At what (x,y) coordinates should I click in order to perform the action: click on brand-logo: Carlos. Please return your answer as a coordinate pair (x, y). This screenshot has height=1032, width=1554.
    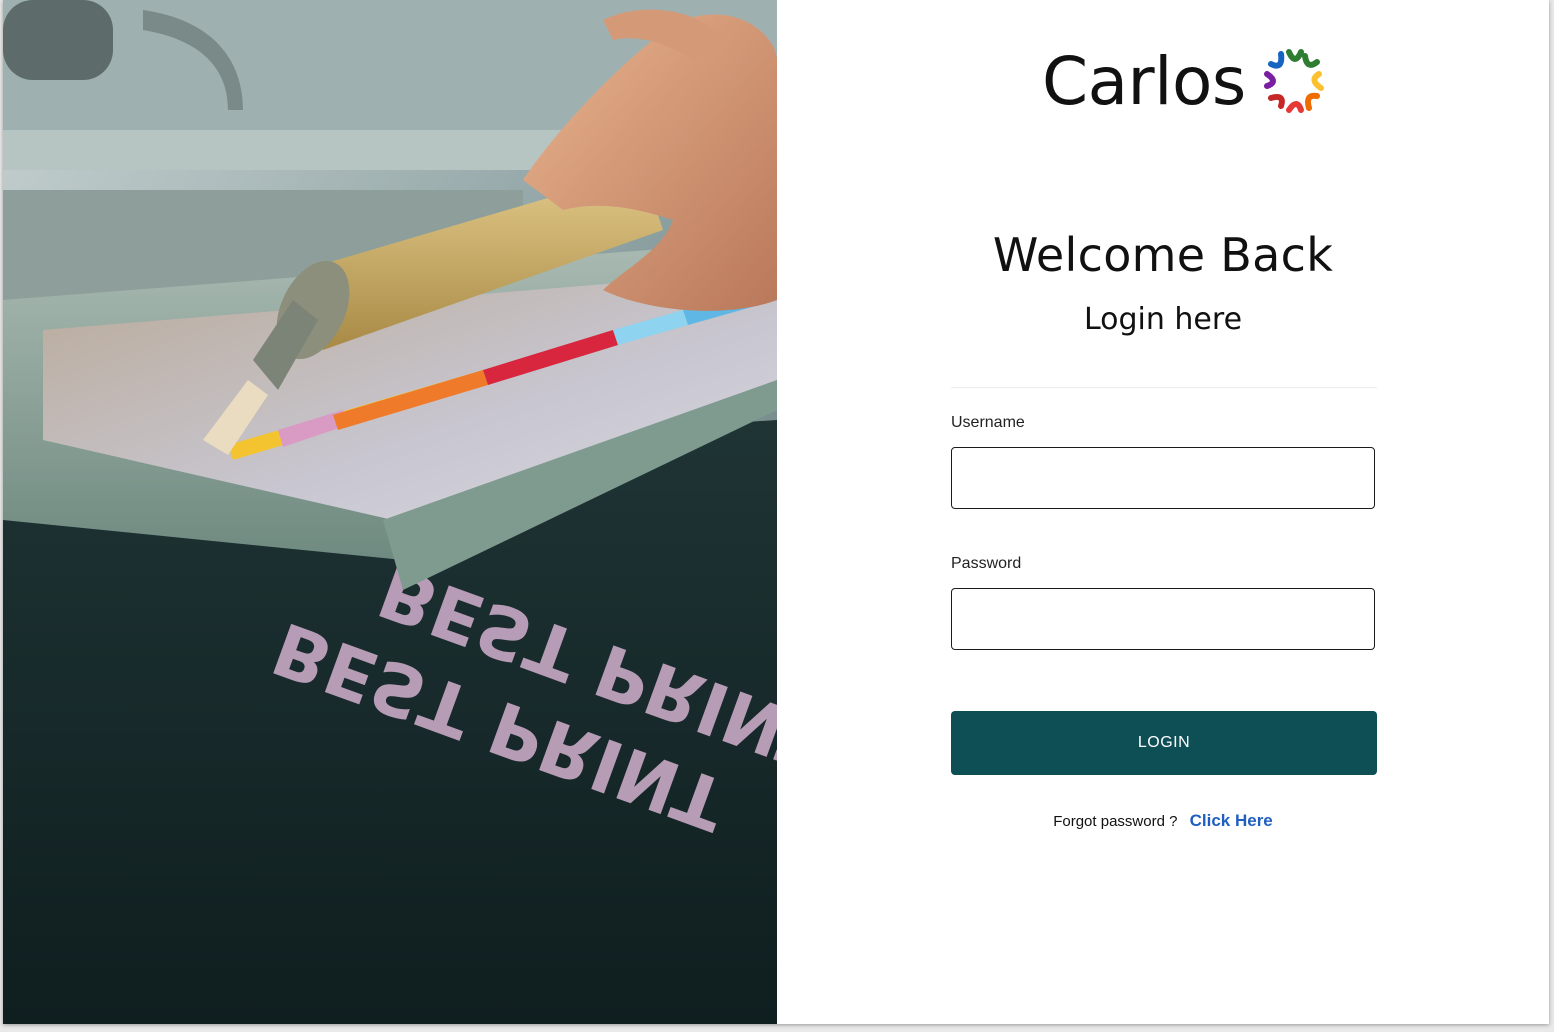
    Looking at the image, I should click on (1185, 82).